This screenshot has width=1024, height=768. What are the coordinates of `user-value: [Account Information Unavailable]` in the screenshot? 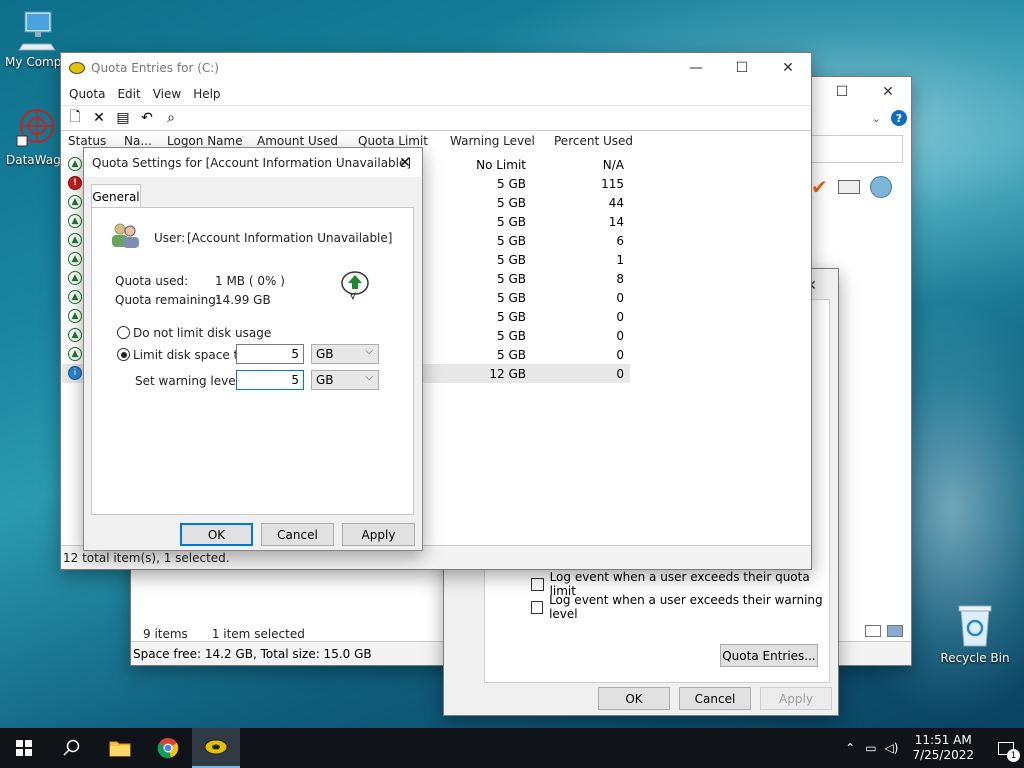 It's located at (290, 238).